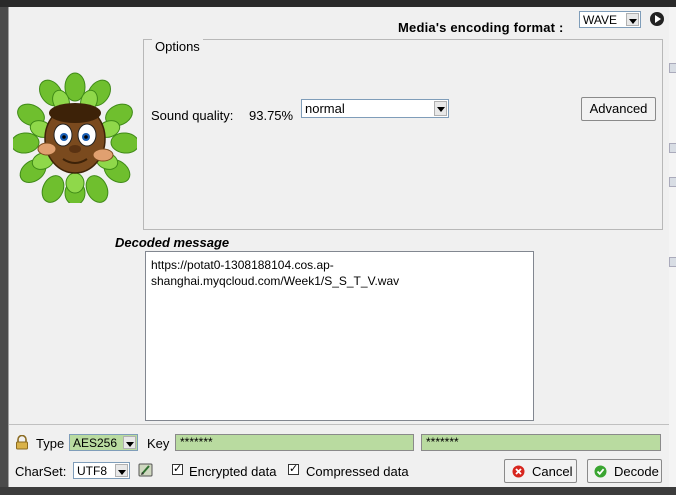 This screenshot has height=495, width=676. Describe the element at coordinates (293, 468) in the screenshot. I see `compressed-data-checkbox` at that location.